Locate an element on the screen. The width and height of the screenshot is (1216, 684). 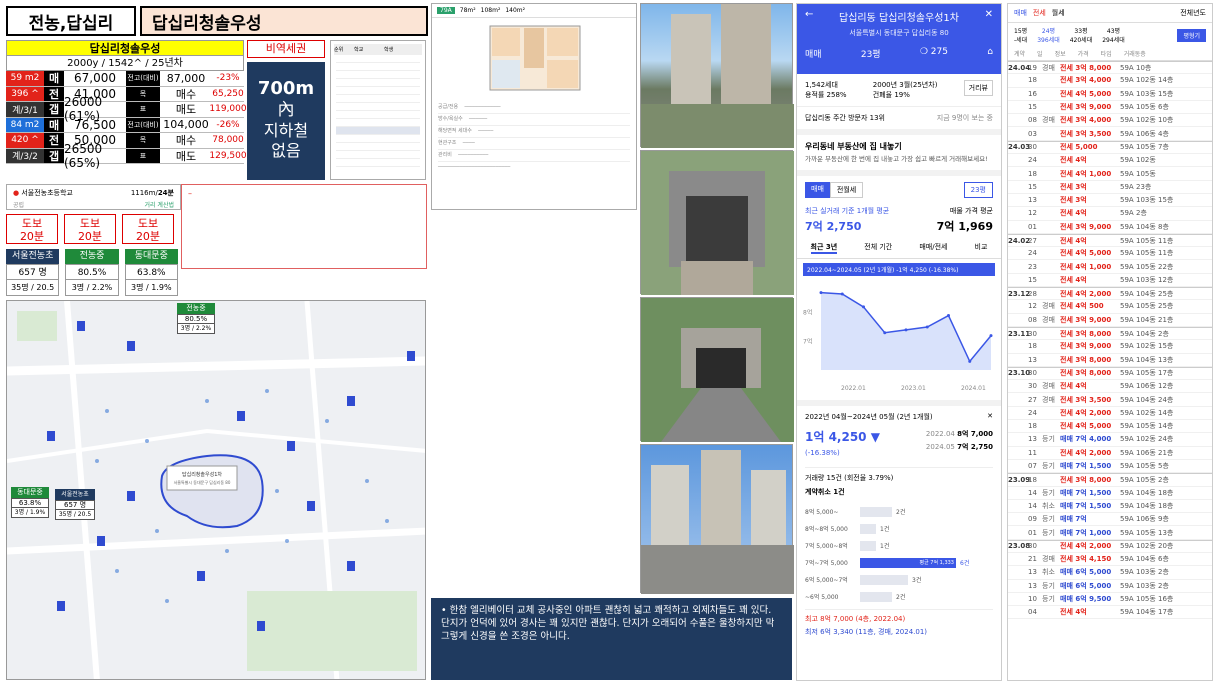
table-row: 13 등기 매매 7억 4,000 59A 102동 24층 is located at coordinates (1110, 440).